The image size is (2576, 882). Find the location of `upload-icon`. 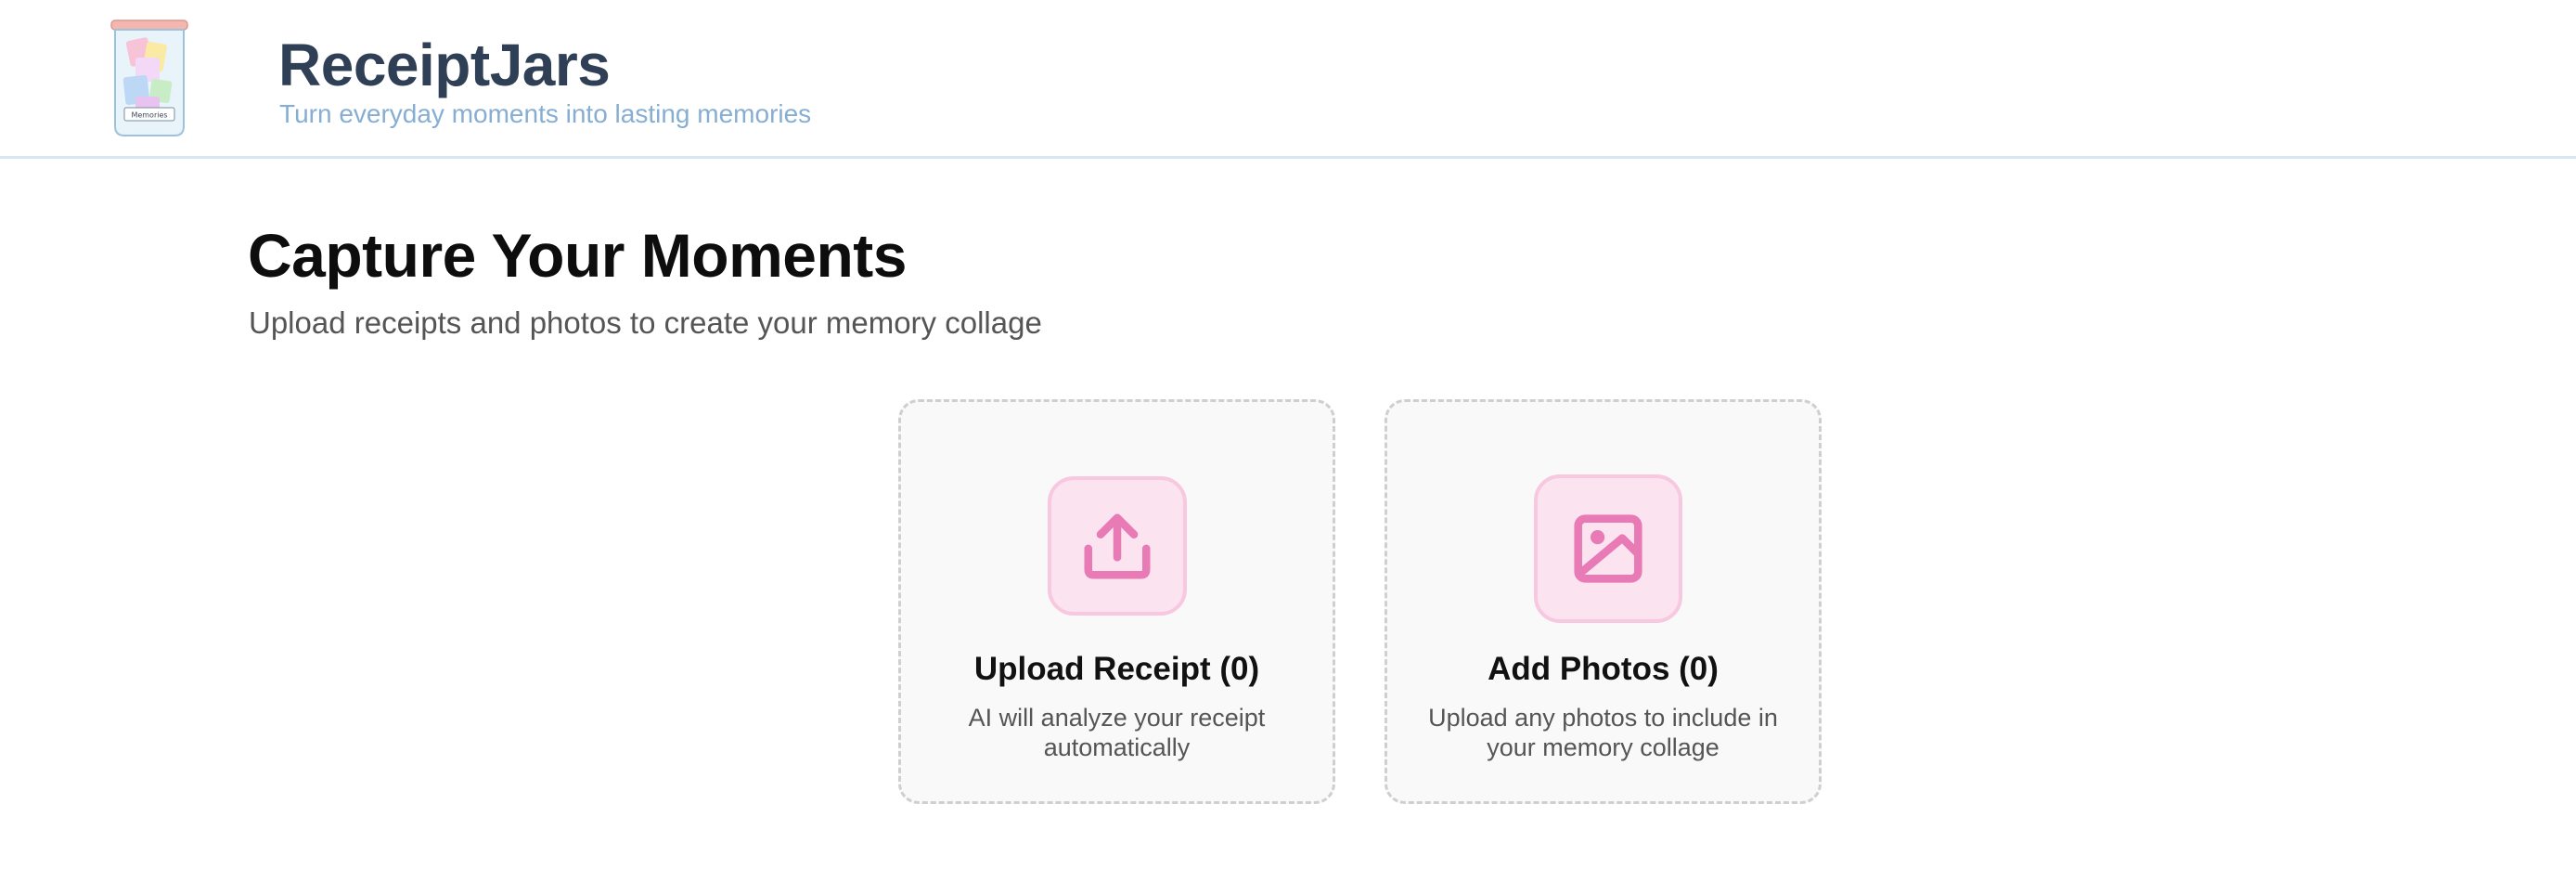

upload-icon is located at coordinates (1117, 546).